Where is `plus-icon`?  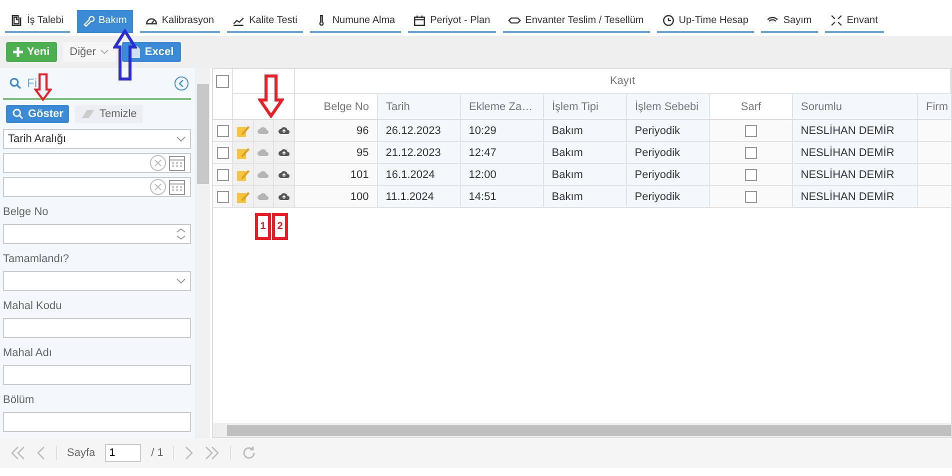 plus-icon is located at coordinates (18, 52).